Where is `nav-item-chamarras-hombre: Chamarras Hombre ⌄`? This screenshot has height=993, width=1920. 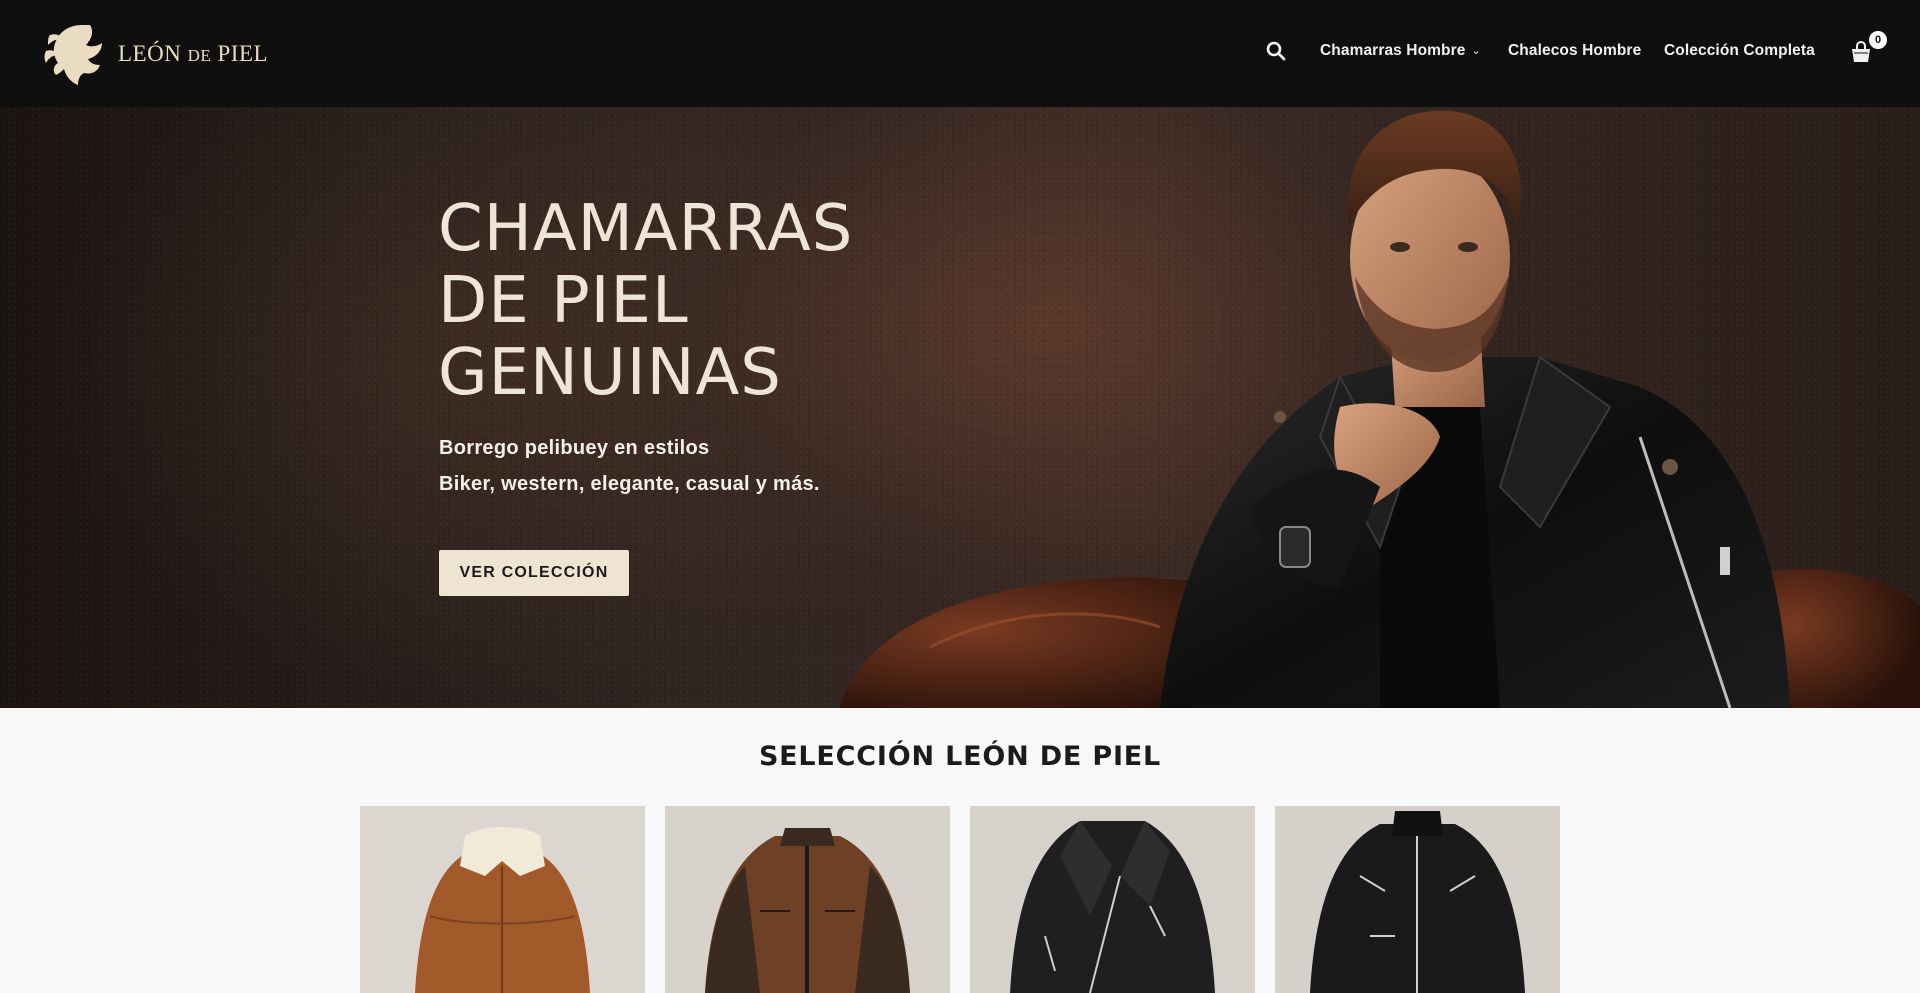 nav-item-chamarras-hombre: Chamarras Hombre ⌄ is located at coordinates (1400, 51).